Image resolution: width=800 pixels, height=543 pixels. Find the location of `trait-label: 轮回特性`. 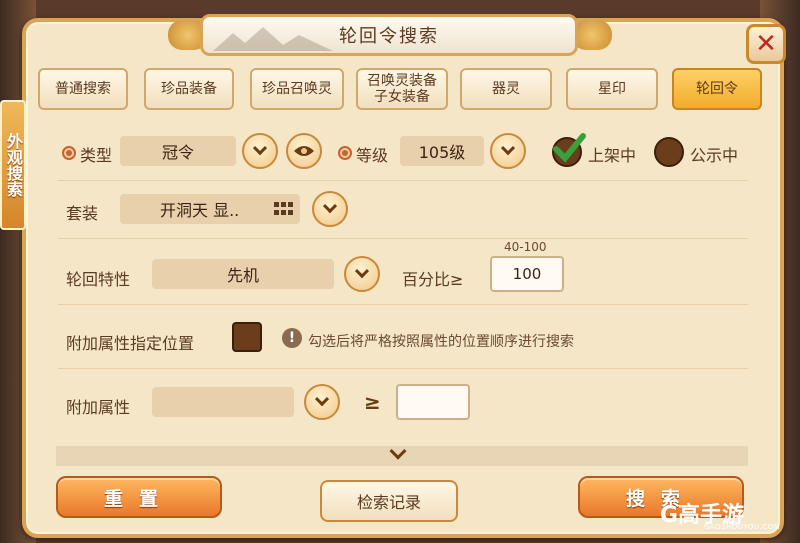

trait-label: 轮回特性 is located at coordinates (98, 279).